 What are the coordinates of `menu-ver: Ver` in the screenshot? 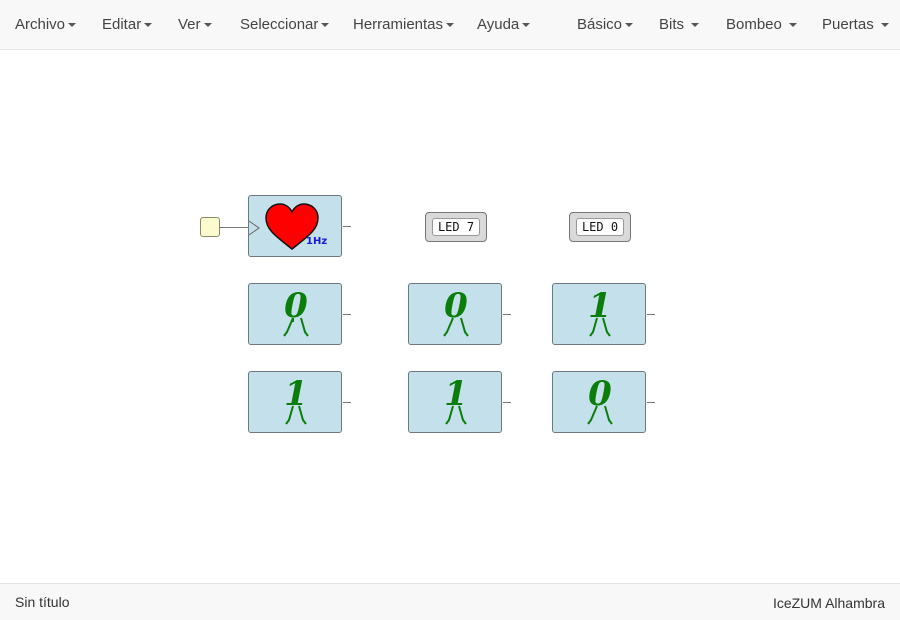 It's located at (195, 24).